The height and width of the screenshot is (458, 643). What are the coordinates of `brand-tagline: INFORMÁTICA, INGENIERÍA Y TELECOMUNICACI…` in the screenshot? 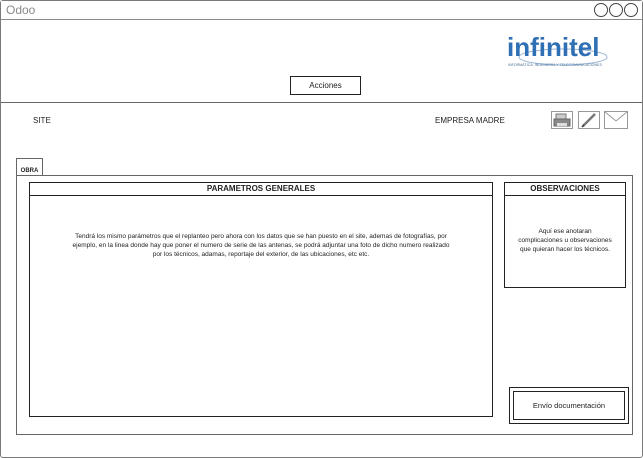 It's located at (555, 65).